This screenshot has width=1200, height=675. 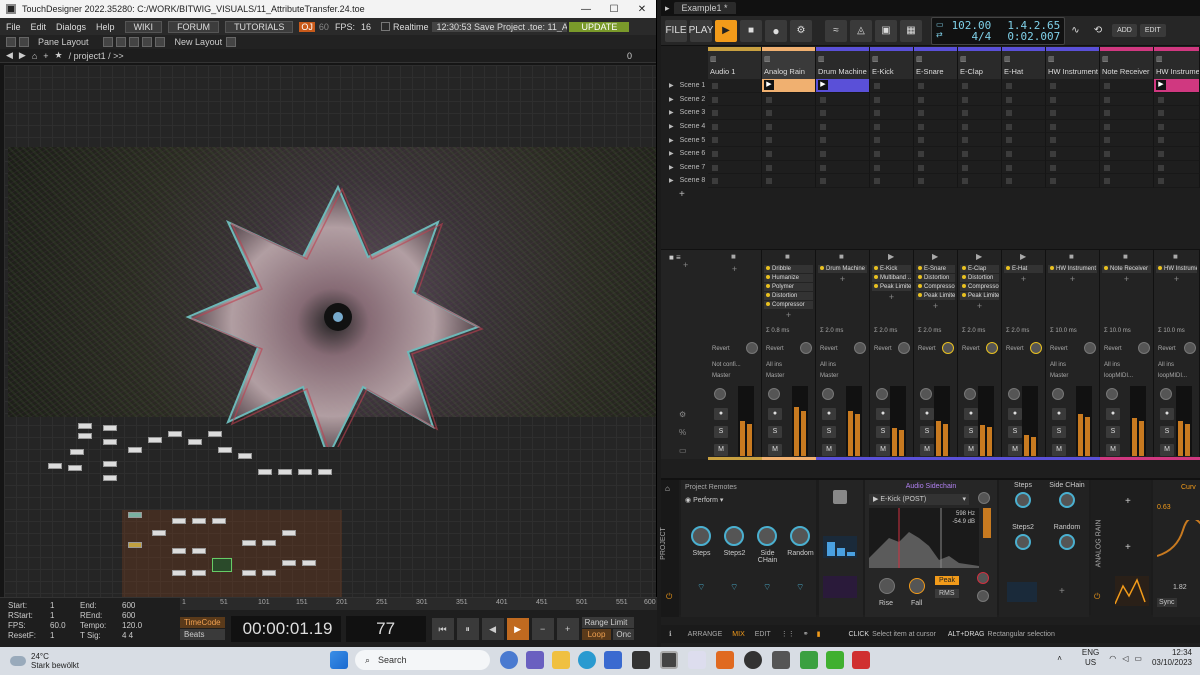 I want to click on mixer-menu-icon: ■ ≡, so click(x=675, y=257).